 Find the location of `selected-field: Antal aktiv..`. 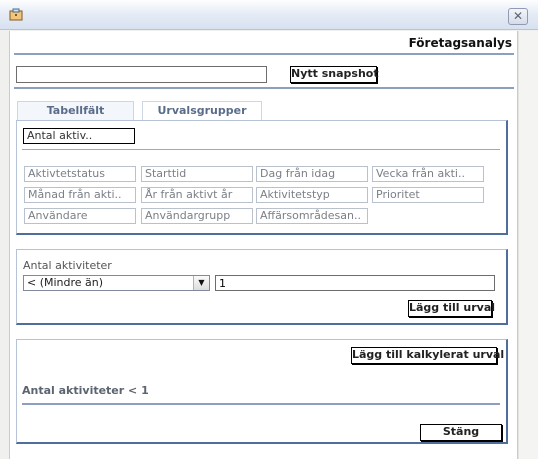

selected-field: Antal aktiv.. is located at coordinates (79, 136).